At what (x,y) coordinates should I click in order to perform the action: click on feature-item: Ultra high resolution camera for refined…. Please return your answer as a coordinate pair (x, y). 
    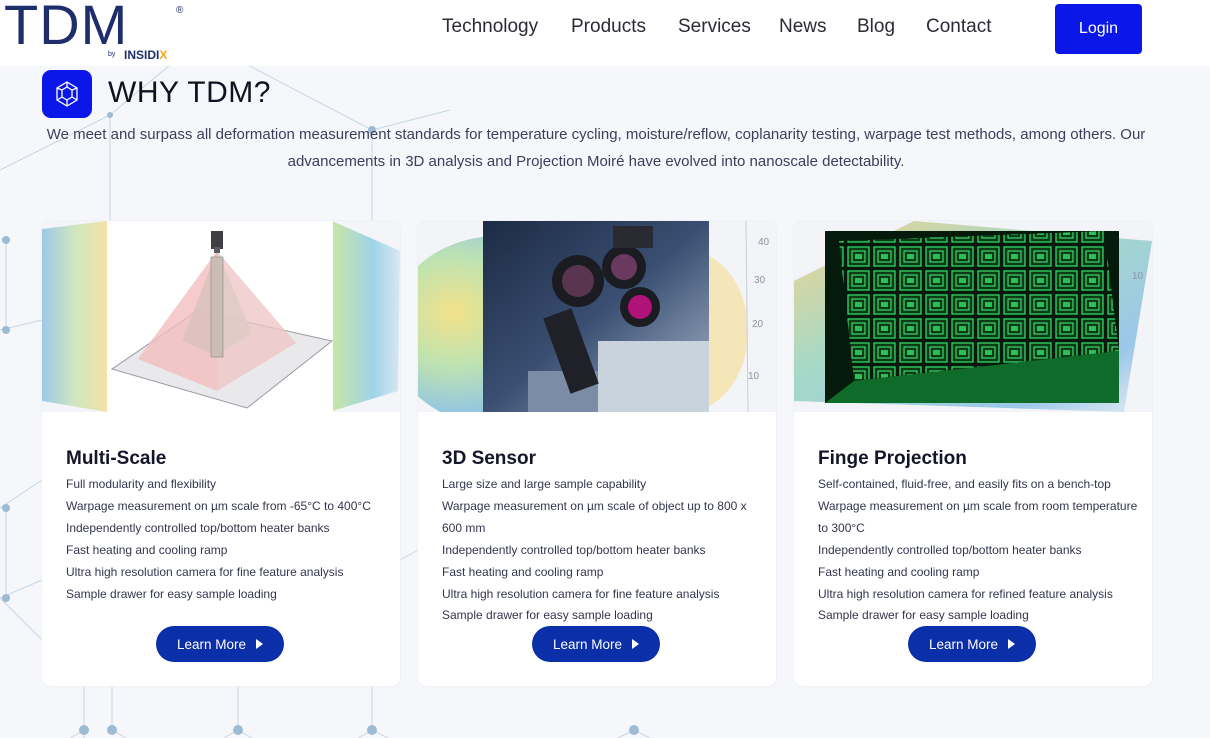
    Looking at the image, I should click on (965, 593).